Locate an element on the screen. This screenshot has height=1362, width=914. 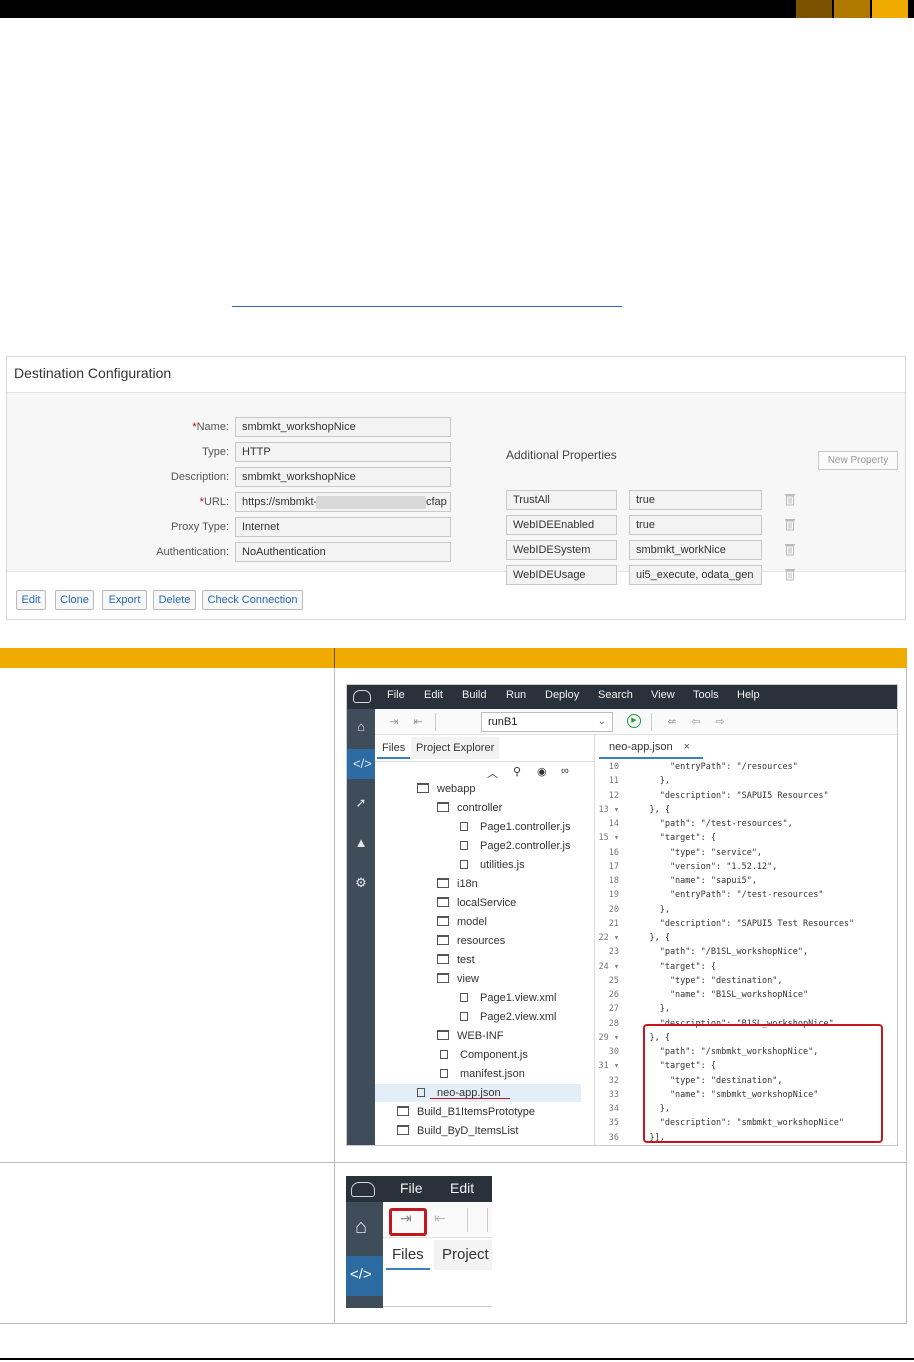
tab-project-explorer: Project Explorer is located at coordinates (455, 748).